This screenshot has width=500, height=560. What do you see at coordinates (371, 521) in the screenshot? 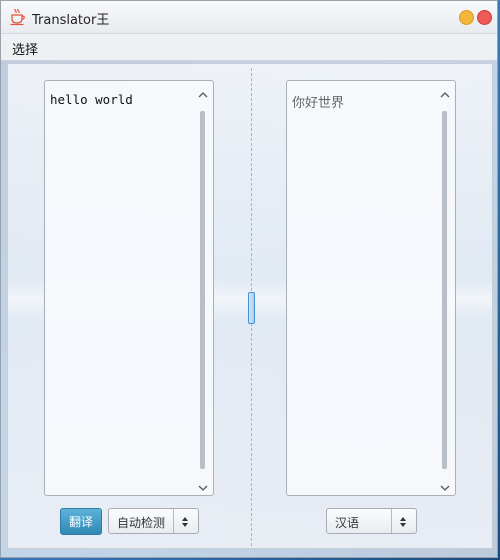
I see `target-language-select: 汉语` at bounding box center [371, 521].